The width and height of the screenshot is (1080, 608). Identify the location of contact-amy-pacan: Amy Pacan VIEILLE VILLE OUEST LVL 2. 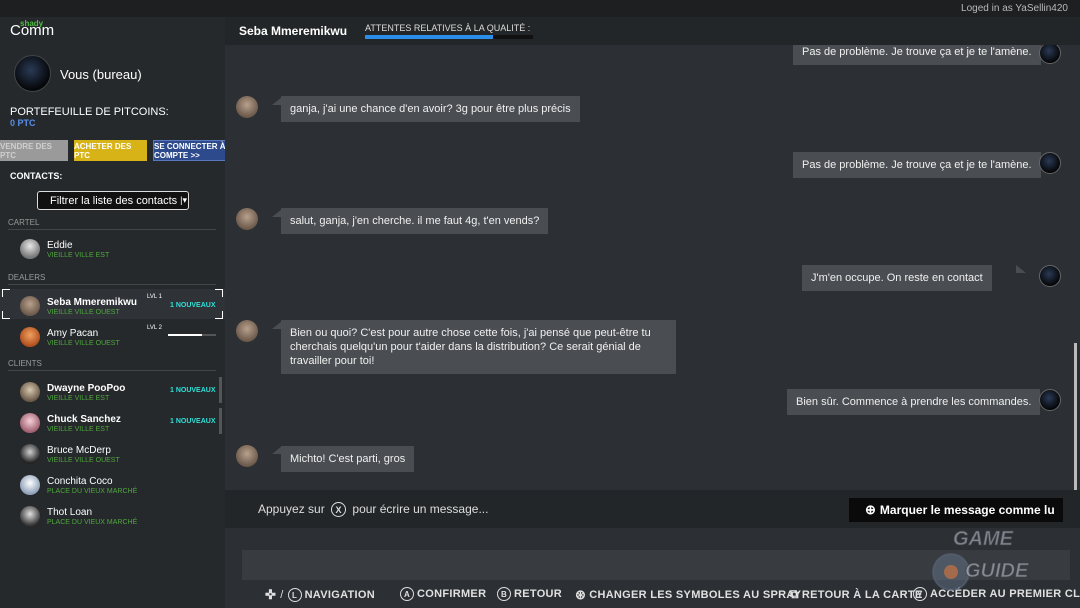
(112, 335).